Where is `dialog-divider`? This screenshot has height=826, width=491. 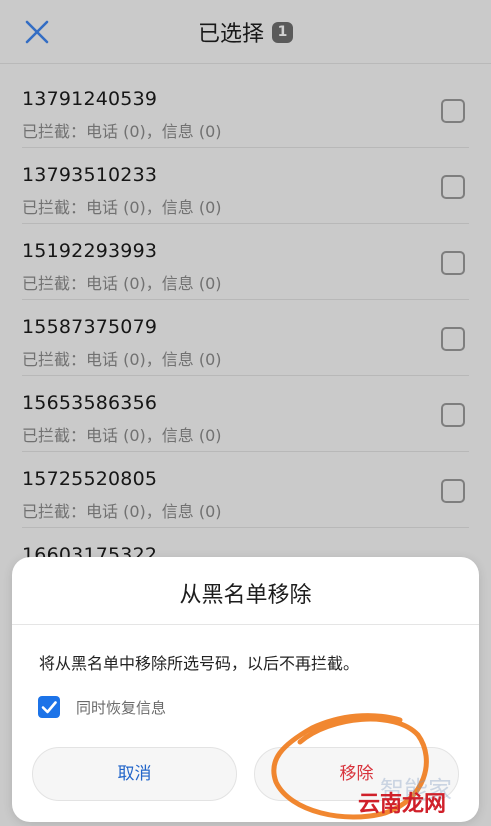 dialog-divider is located at coordinates (245, 624).